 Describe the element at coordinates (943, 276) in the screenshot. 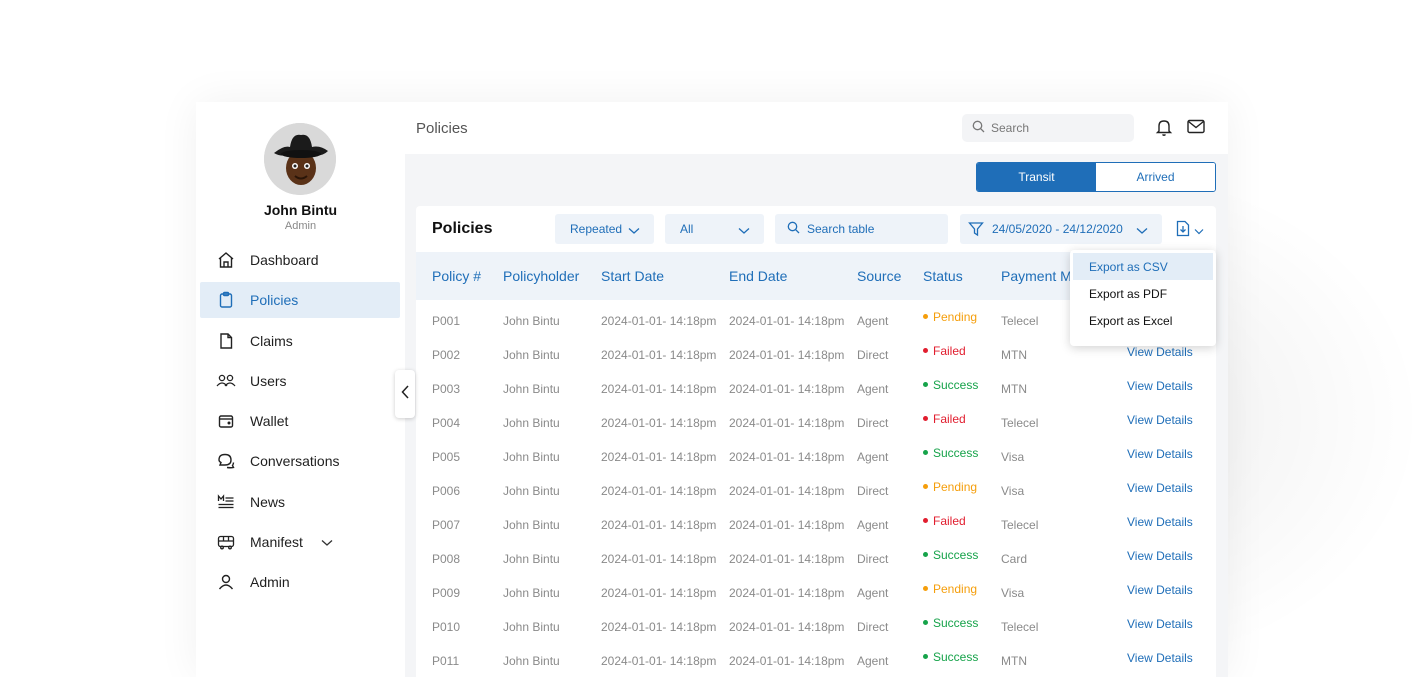

I see `column-header: Status` at that location.